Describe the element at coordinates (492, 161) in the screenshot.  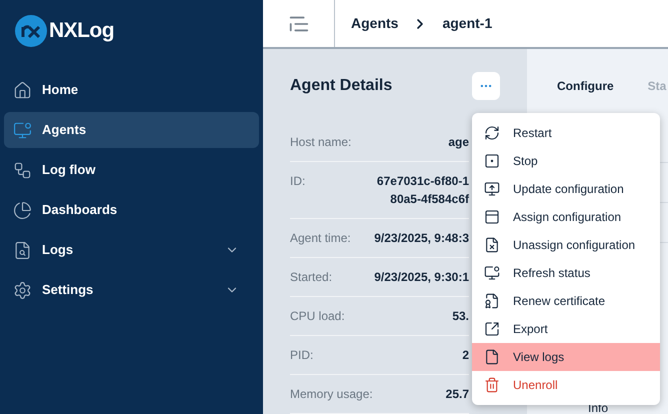
I see `stop-icon` at that location.